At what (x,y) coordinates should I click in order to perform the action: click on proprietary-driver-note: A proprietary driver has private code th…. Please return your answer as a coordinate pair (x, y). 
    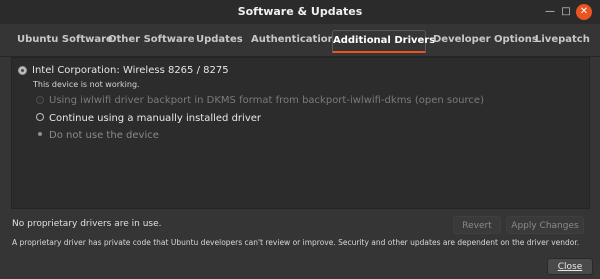
    Looking at the image, I should click on (296, 242).